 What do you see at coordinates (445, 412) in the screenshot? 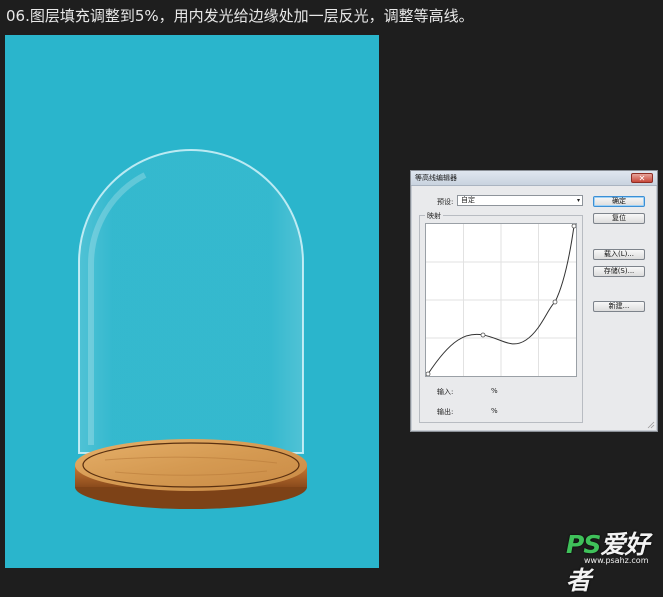
I see `output-label: 输出:` at bounding box center [445, 412].